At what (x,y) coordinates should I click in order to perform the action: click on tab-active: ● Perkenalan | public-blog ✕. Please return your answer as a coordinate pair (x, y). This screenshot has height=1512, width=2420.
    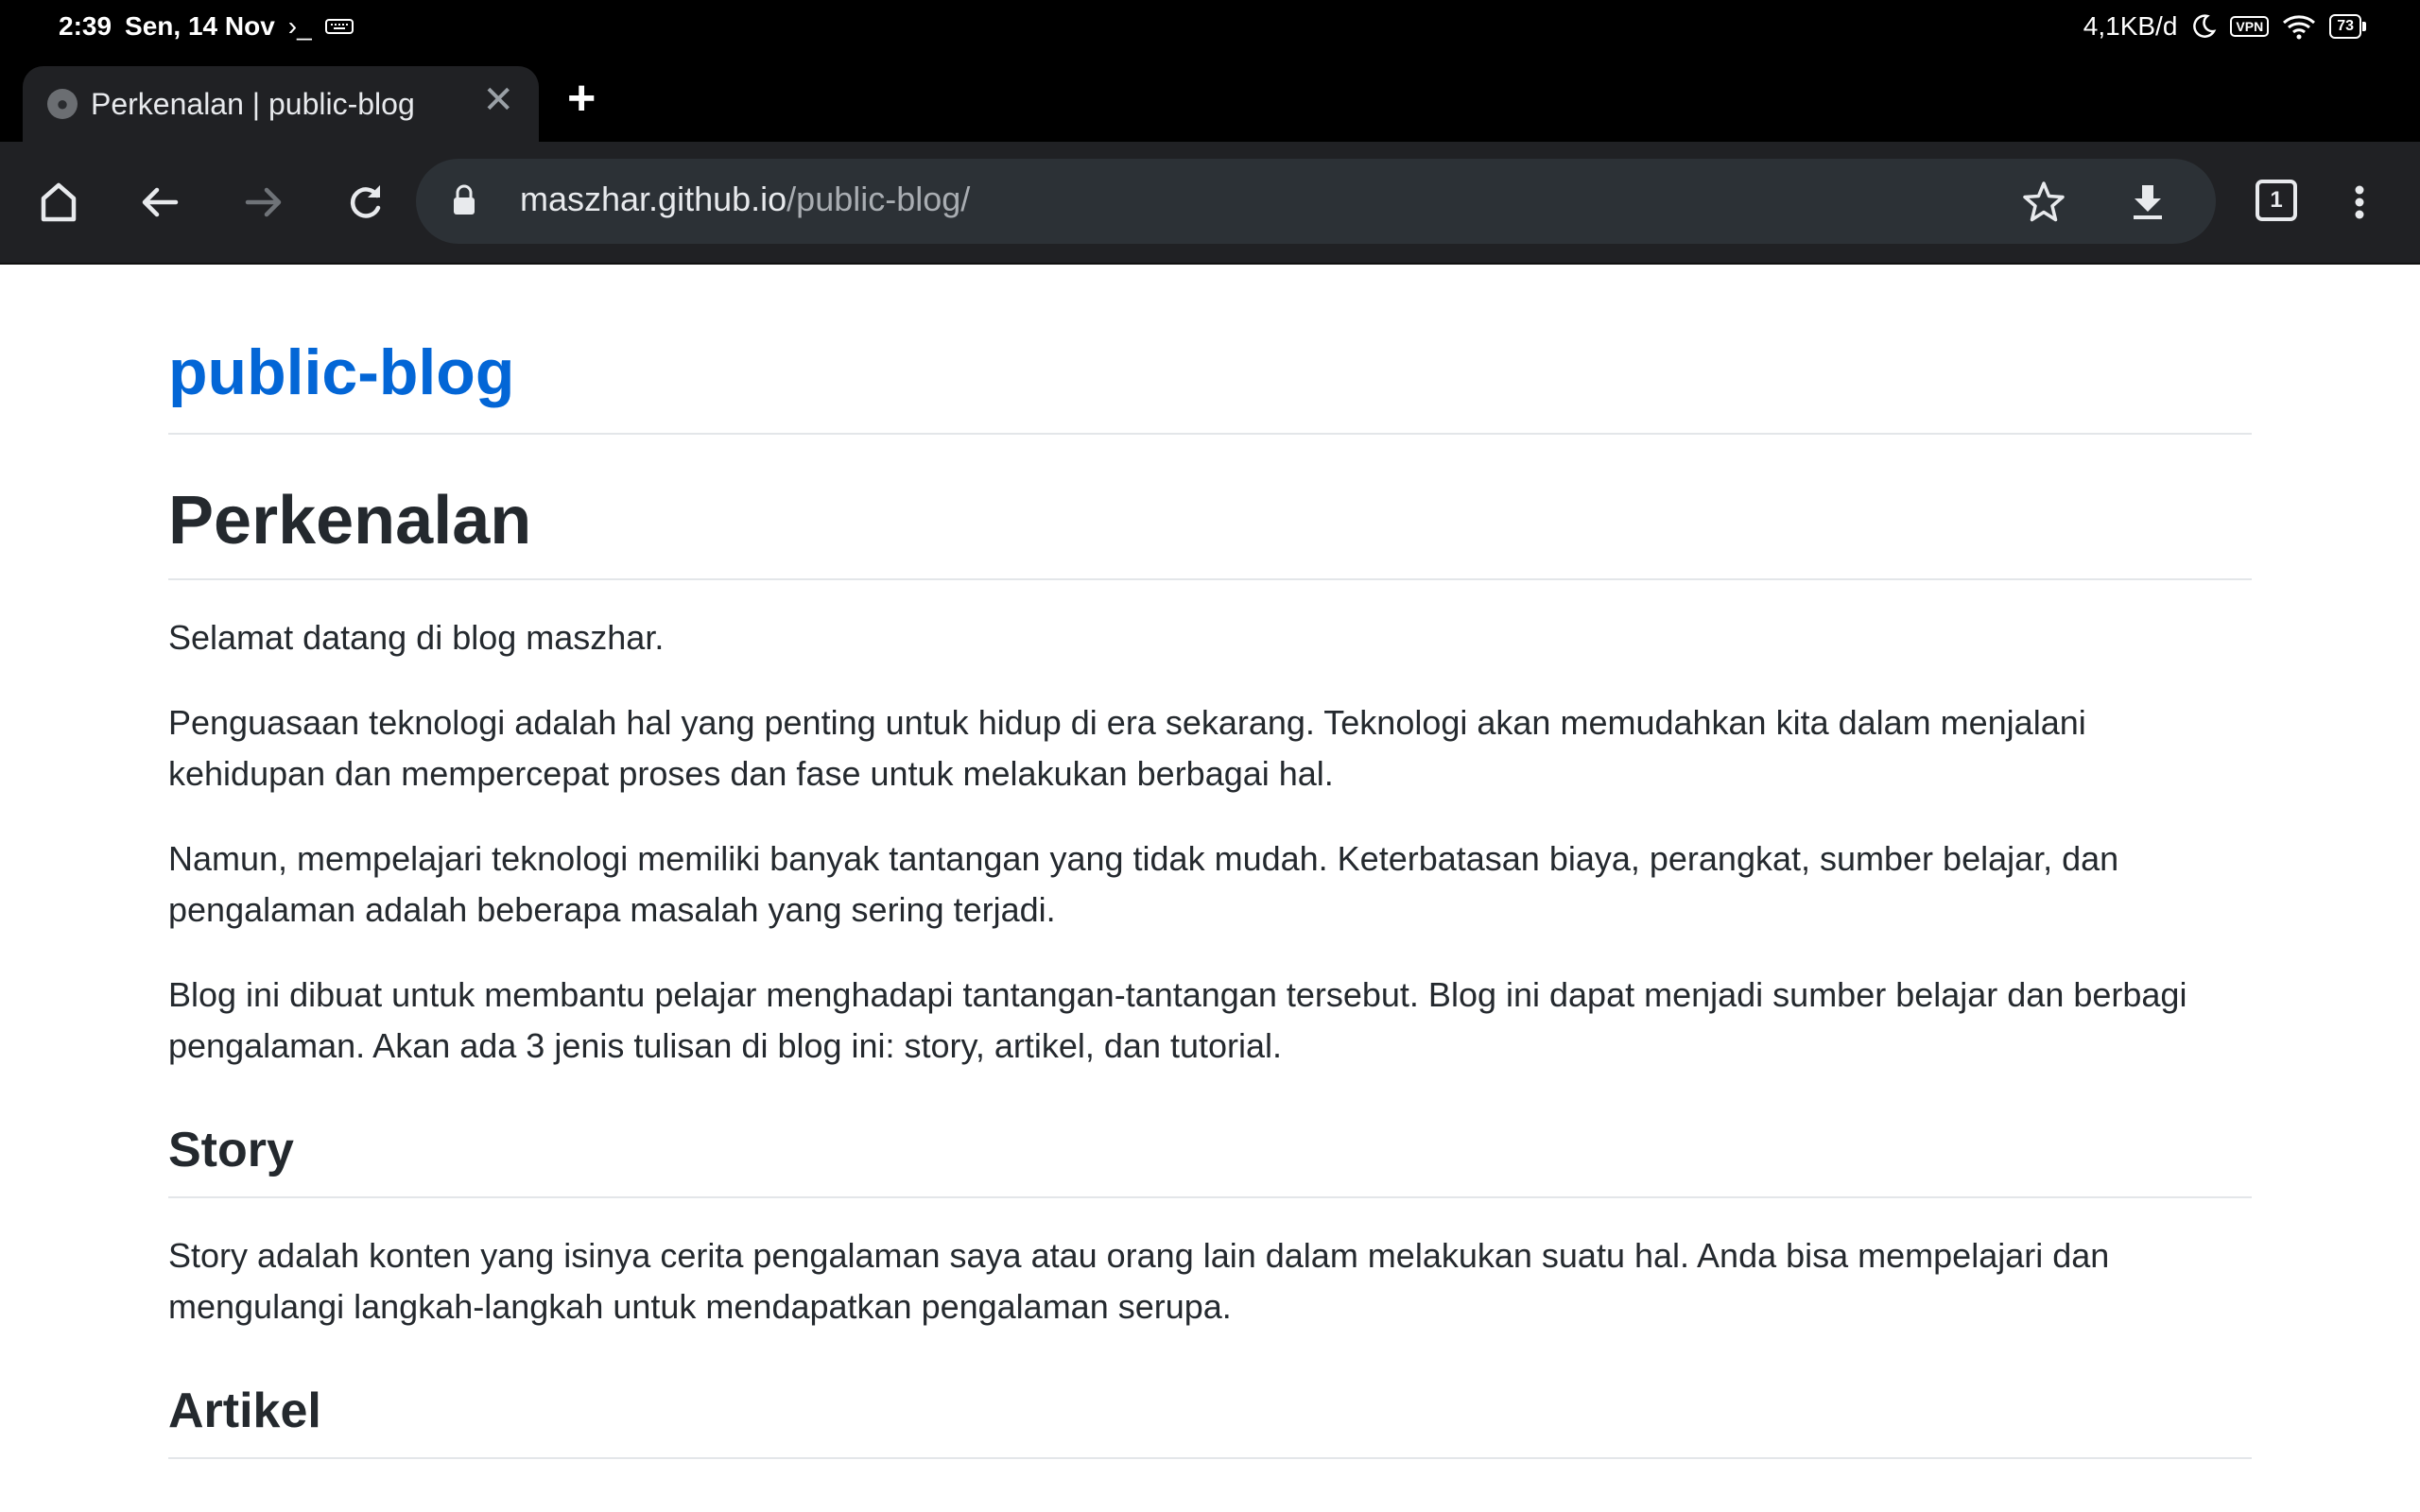
    Looking at the image, I should click on (281, 104).